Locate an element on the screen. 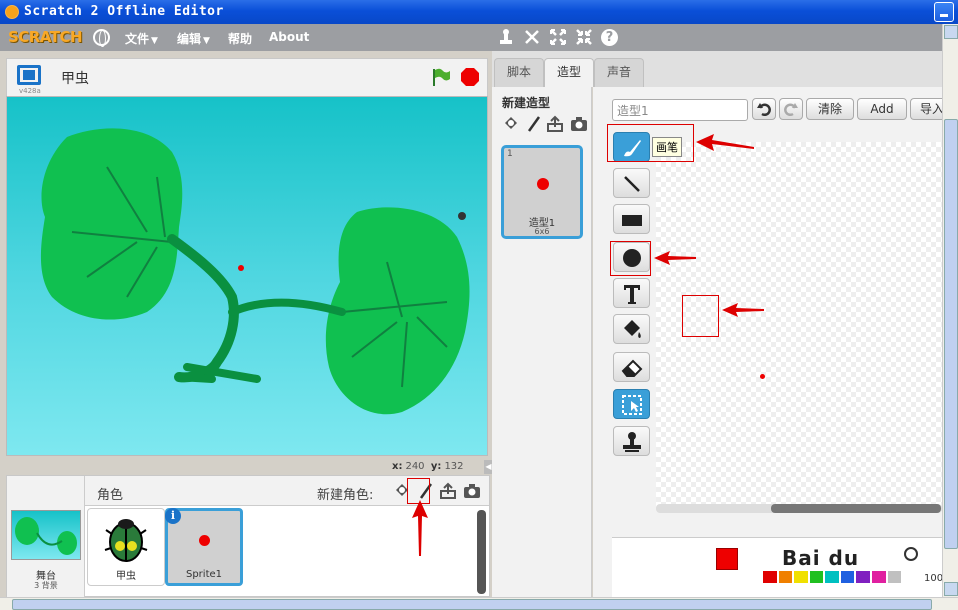 Image resolution: width=958 pixels, height=610 pixels. paint-new-costume-icon is located at coordinates (534, 124).